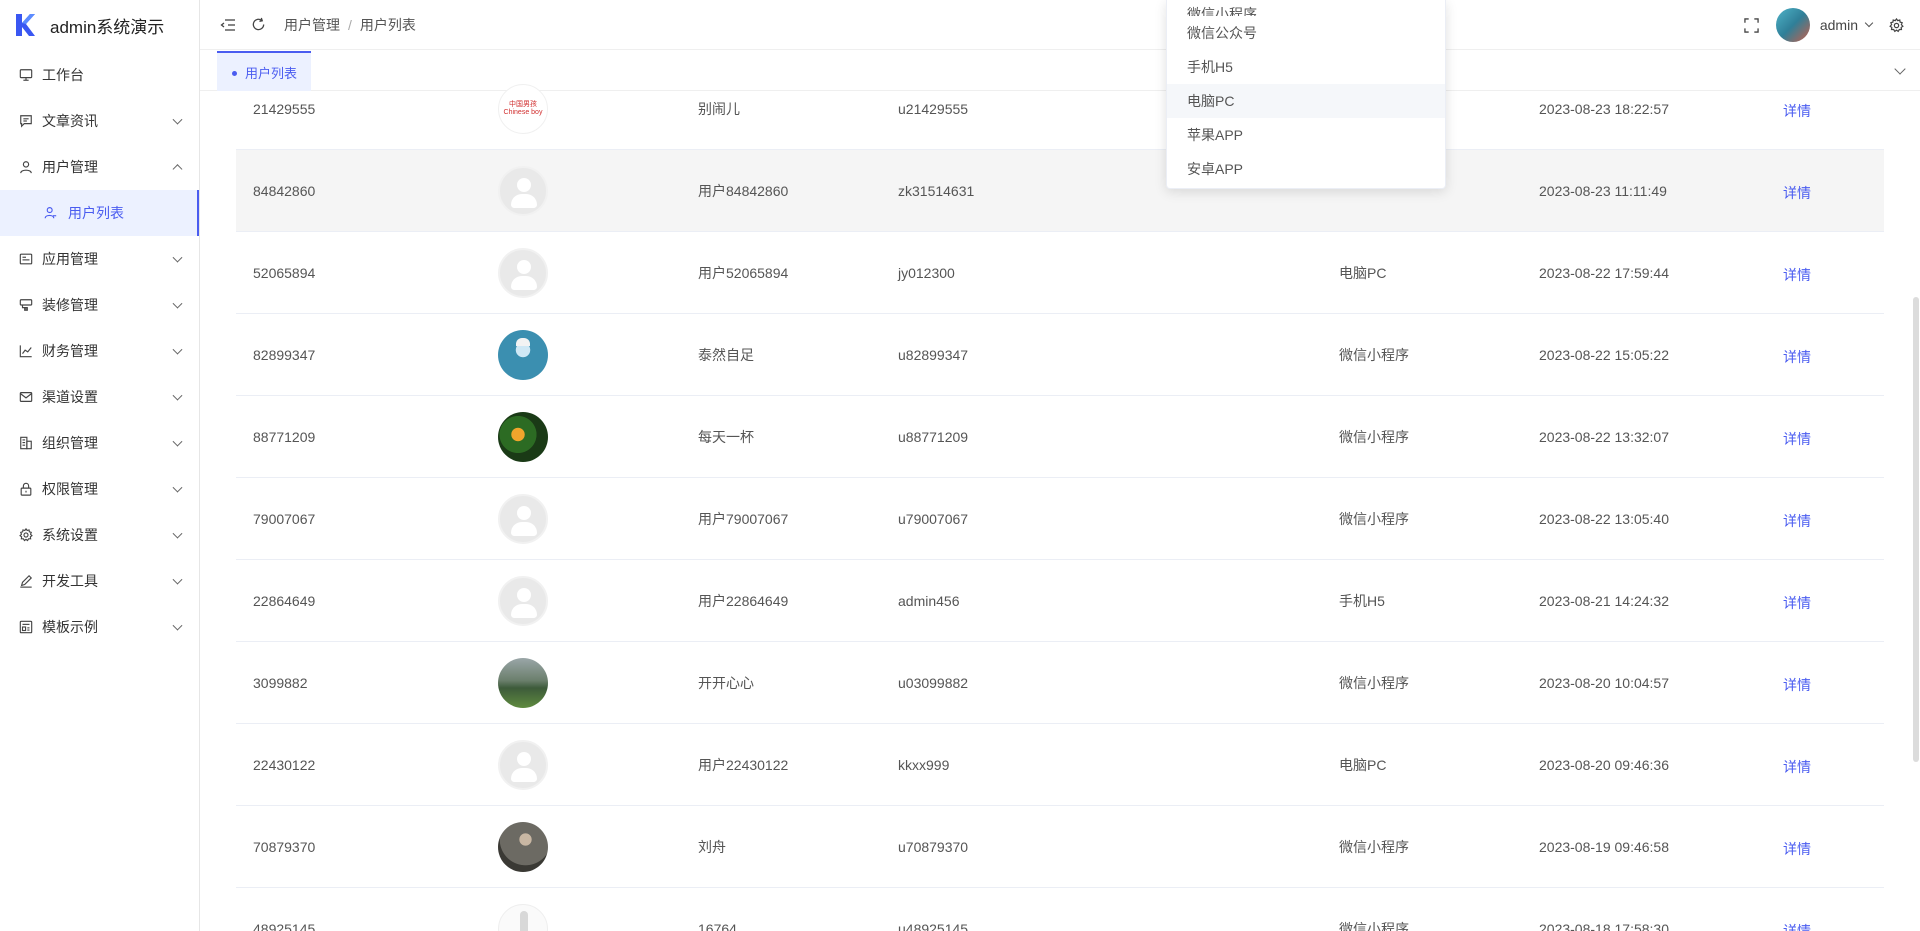 This screenshot has width=1920, height=931. Describe the element at coordinates (743, 601) in the screenshot. I see `cell-nickname: 用户22864649` at that location.